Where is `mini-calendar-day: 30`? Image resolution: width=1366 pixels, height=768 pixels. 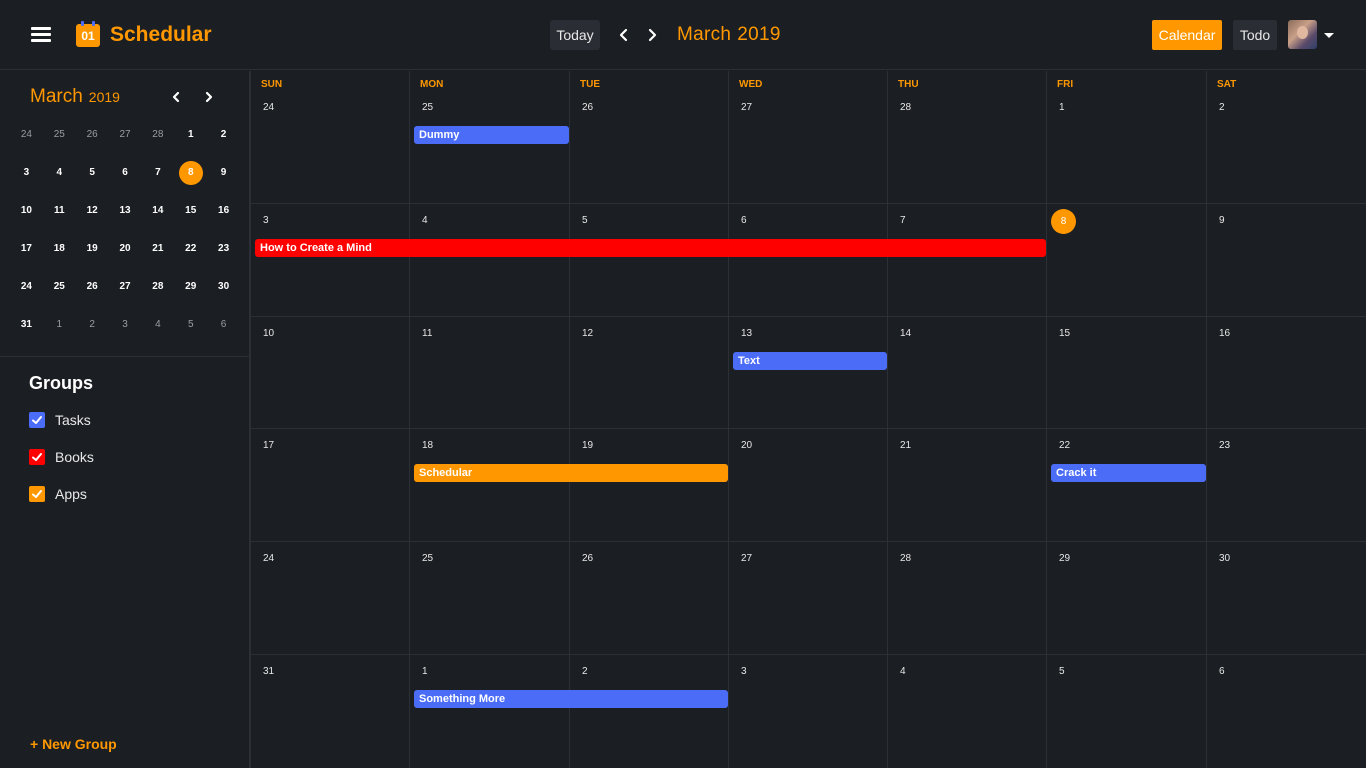
mini-calendar-day: 30 is located at coordinates (223, 287).